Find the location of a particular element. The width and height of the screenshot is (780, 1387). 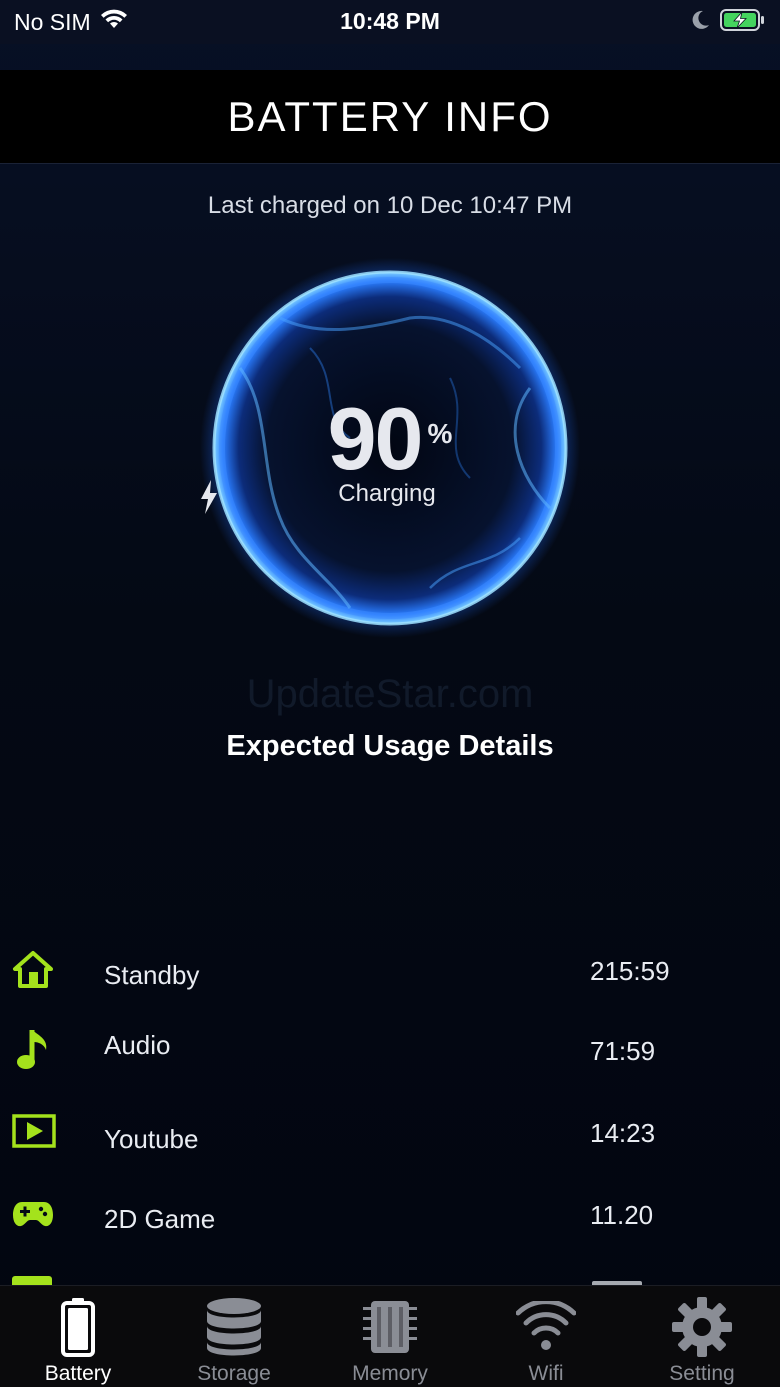

tab-wifi: Wifi is located at coordinates (546, 1336).